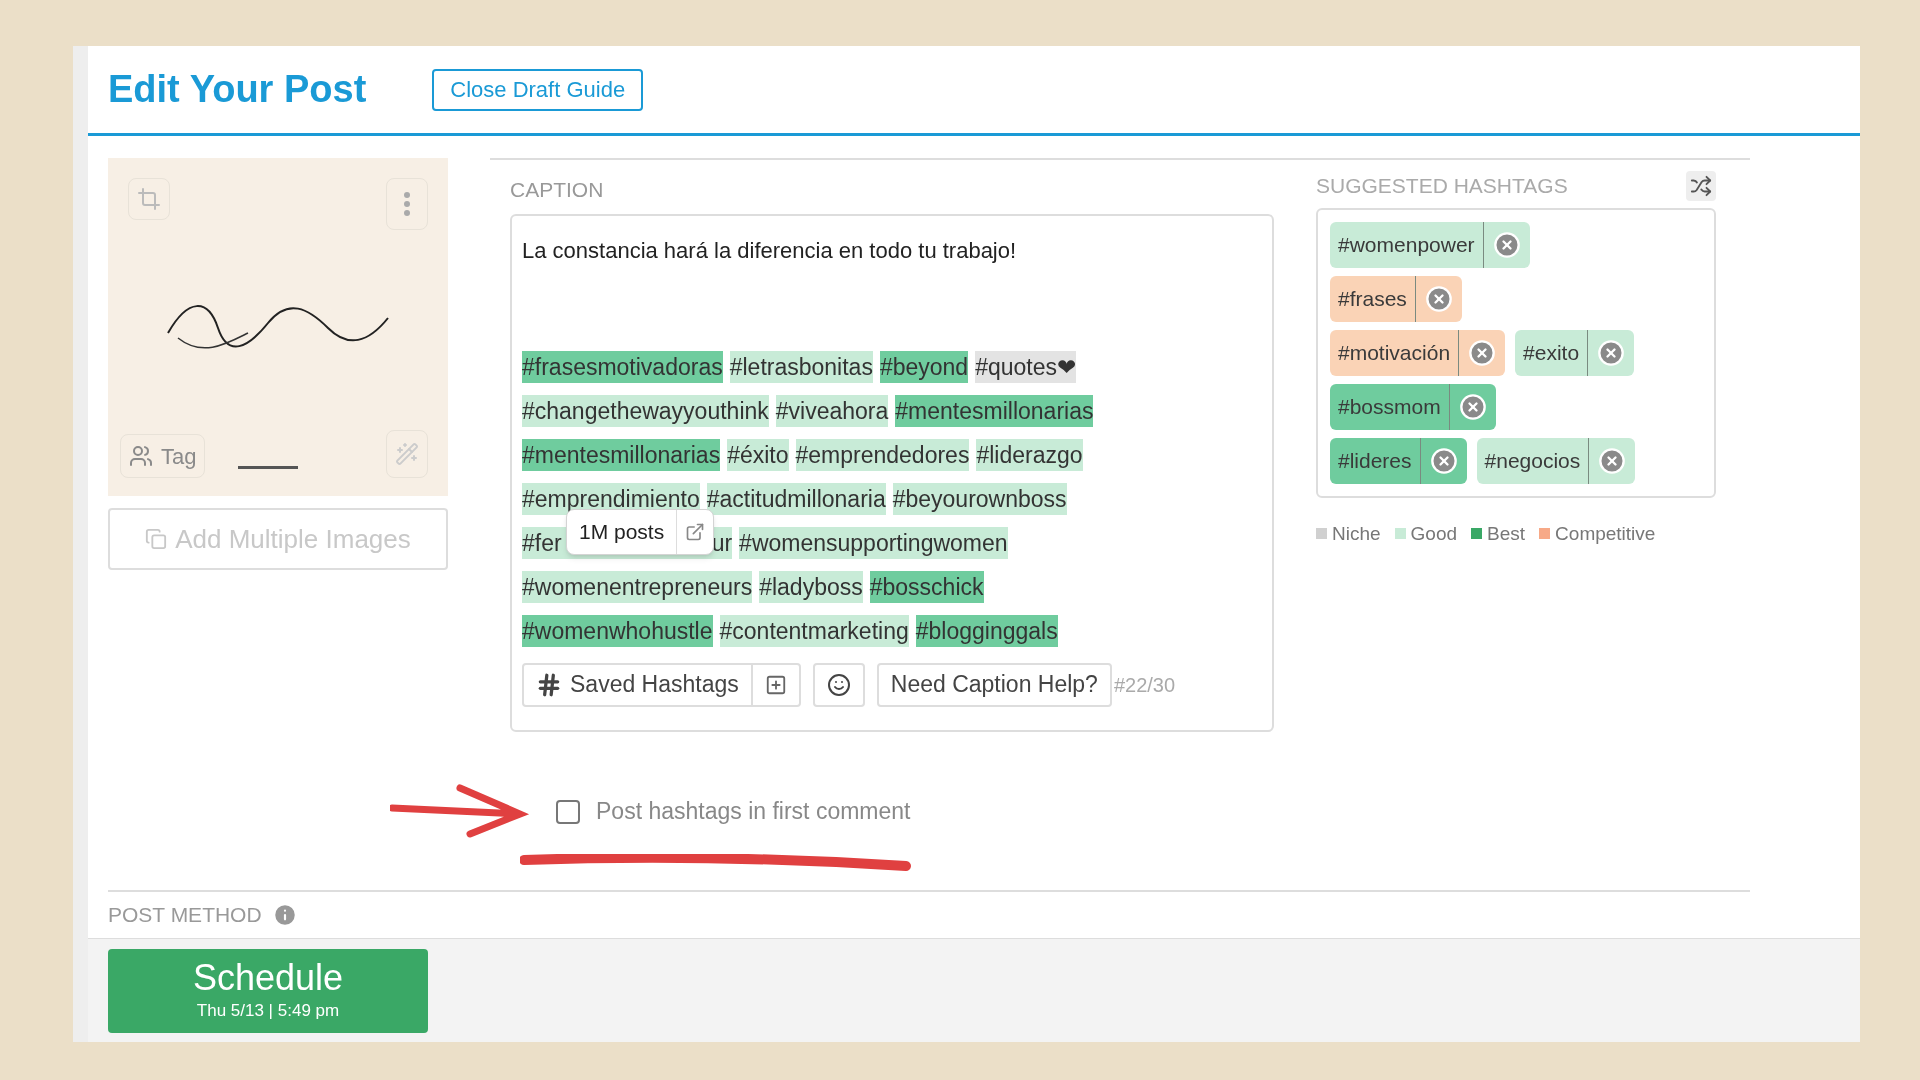 The height and width of the screenshot is (1080, 1920). Describe the element at coordinates (156, 539) in the screenshot. I see `images-icon` at that location.